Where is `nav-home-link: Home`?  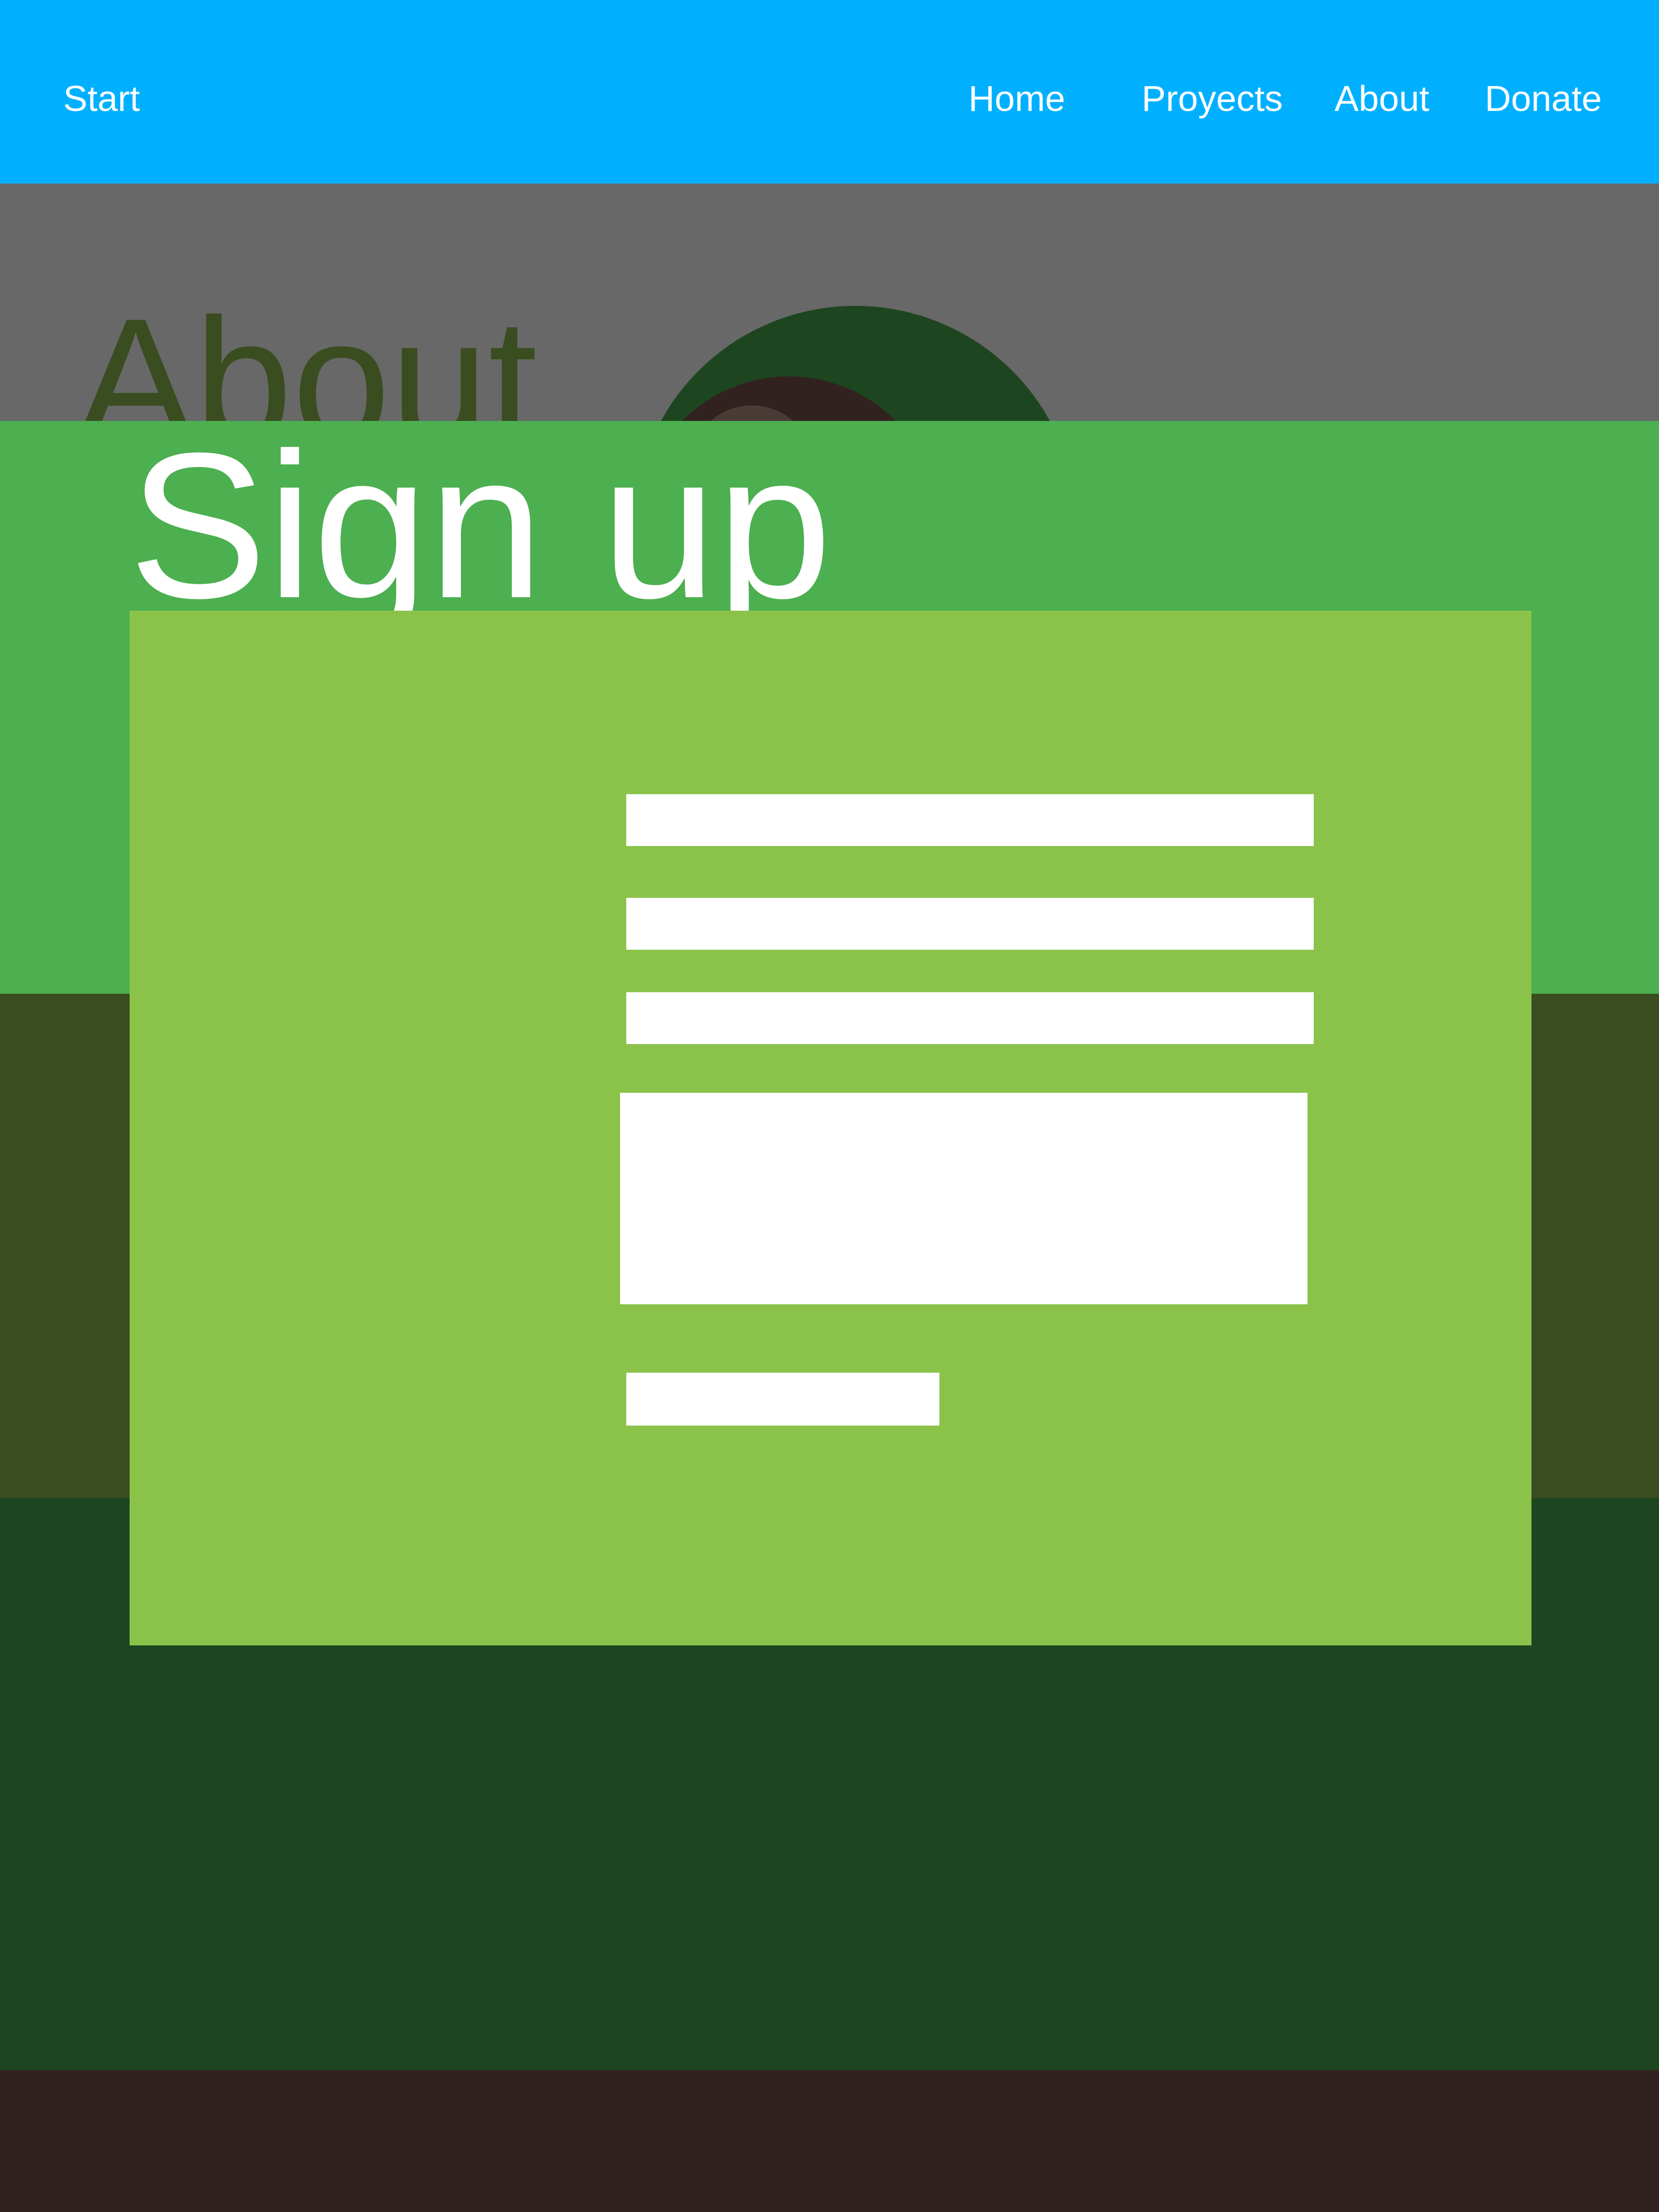 nav-home-link: Home is located at coordinates (1016, 98).